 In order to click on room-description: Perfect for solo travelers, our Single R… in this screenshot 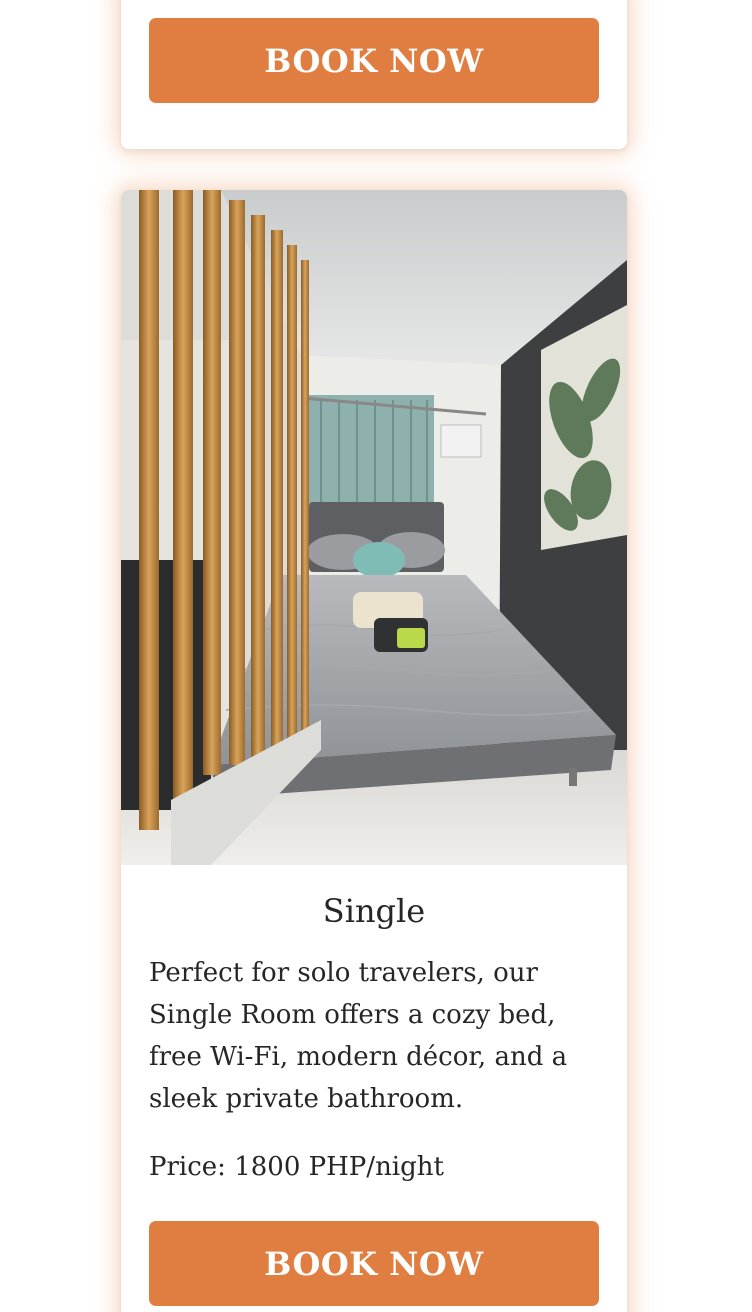, I will do `click(358, 1036)`.